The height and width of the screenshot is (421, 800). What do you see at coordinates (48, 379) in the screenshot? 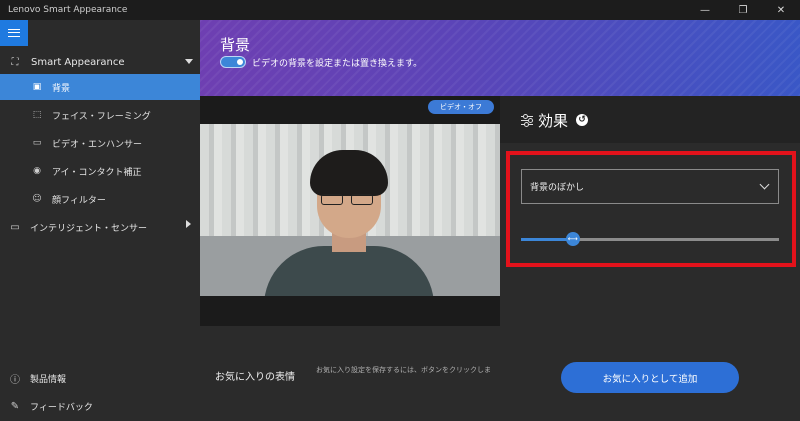
I see `sidebar-item-label: 製品情報` at bounding box center [48, 379].